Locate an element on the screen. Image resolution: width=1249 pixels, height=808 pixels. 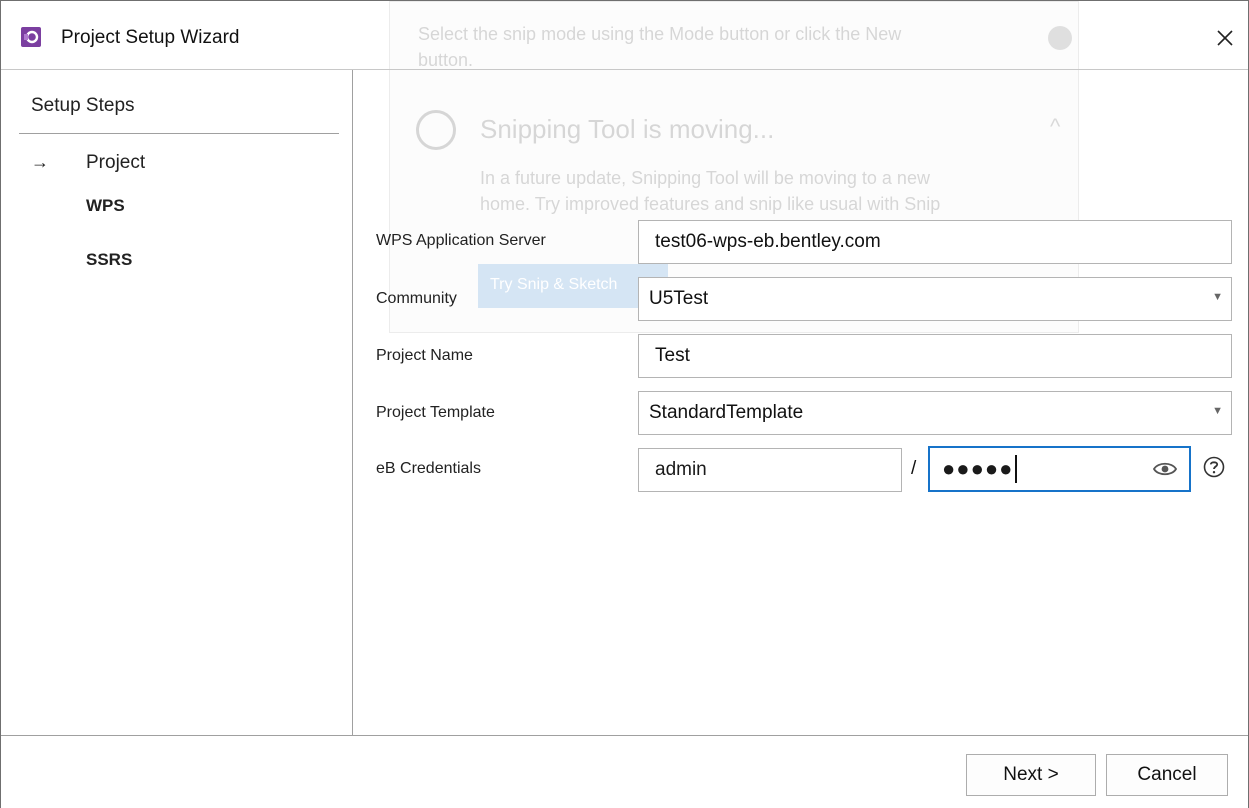
project-template-value: StandardTemplate is located at coordinates (726, 412).